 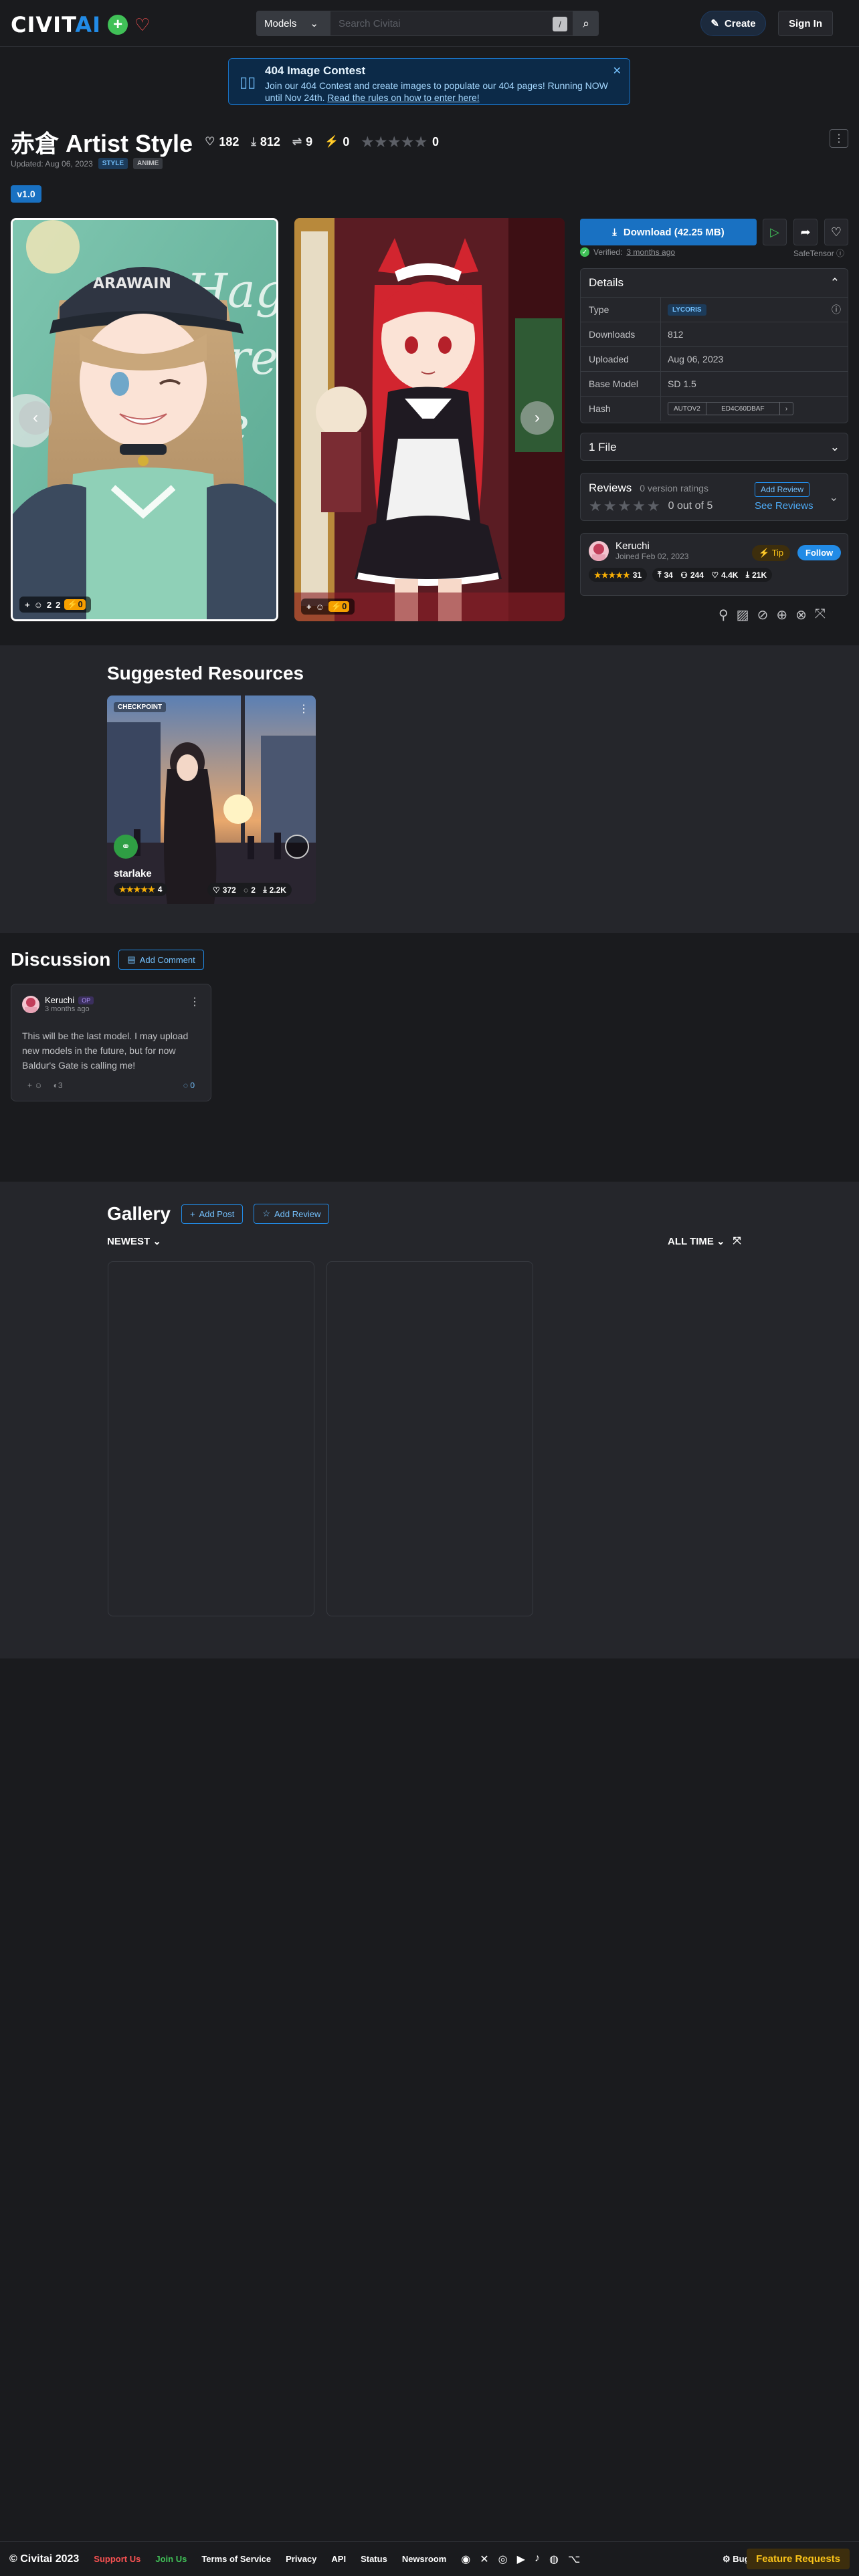 What do you see at coordinates (292, 1214) in the screenshot?
I see `add-review-button: ☆ Add Review` at bounding box center [292, 1214].